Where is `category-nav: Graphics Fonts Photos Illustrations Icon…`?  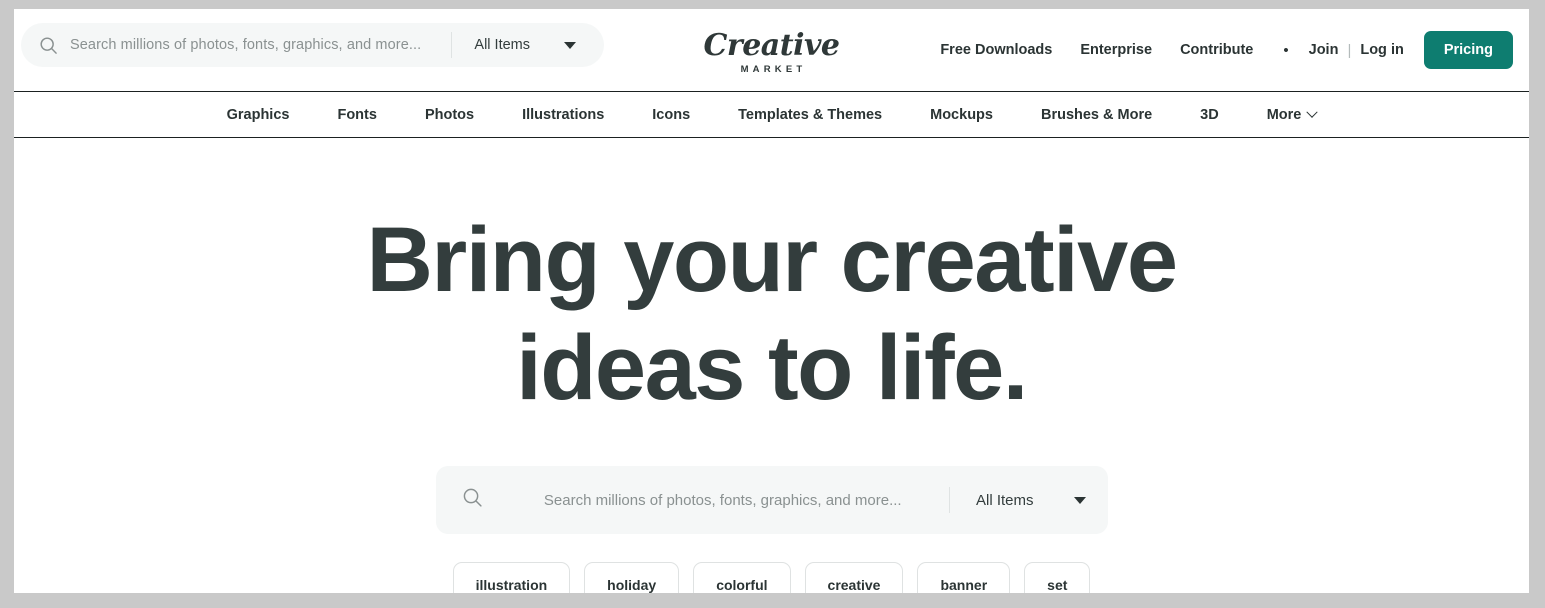 category-nav: Graphics Fonts Photos Illustrations Icon… is located at coordinates (771, 114).